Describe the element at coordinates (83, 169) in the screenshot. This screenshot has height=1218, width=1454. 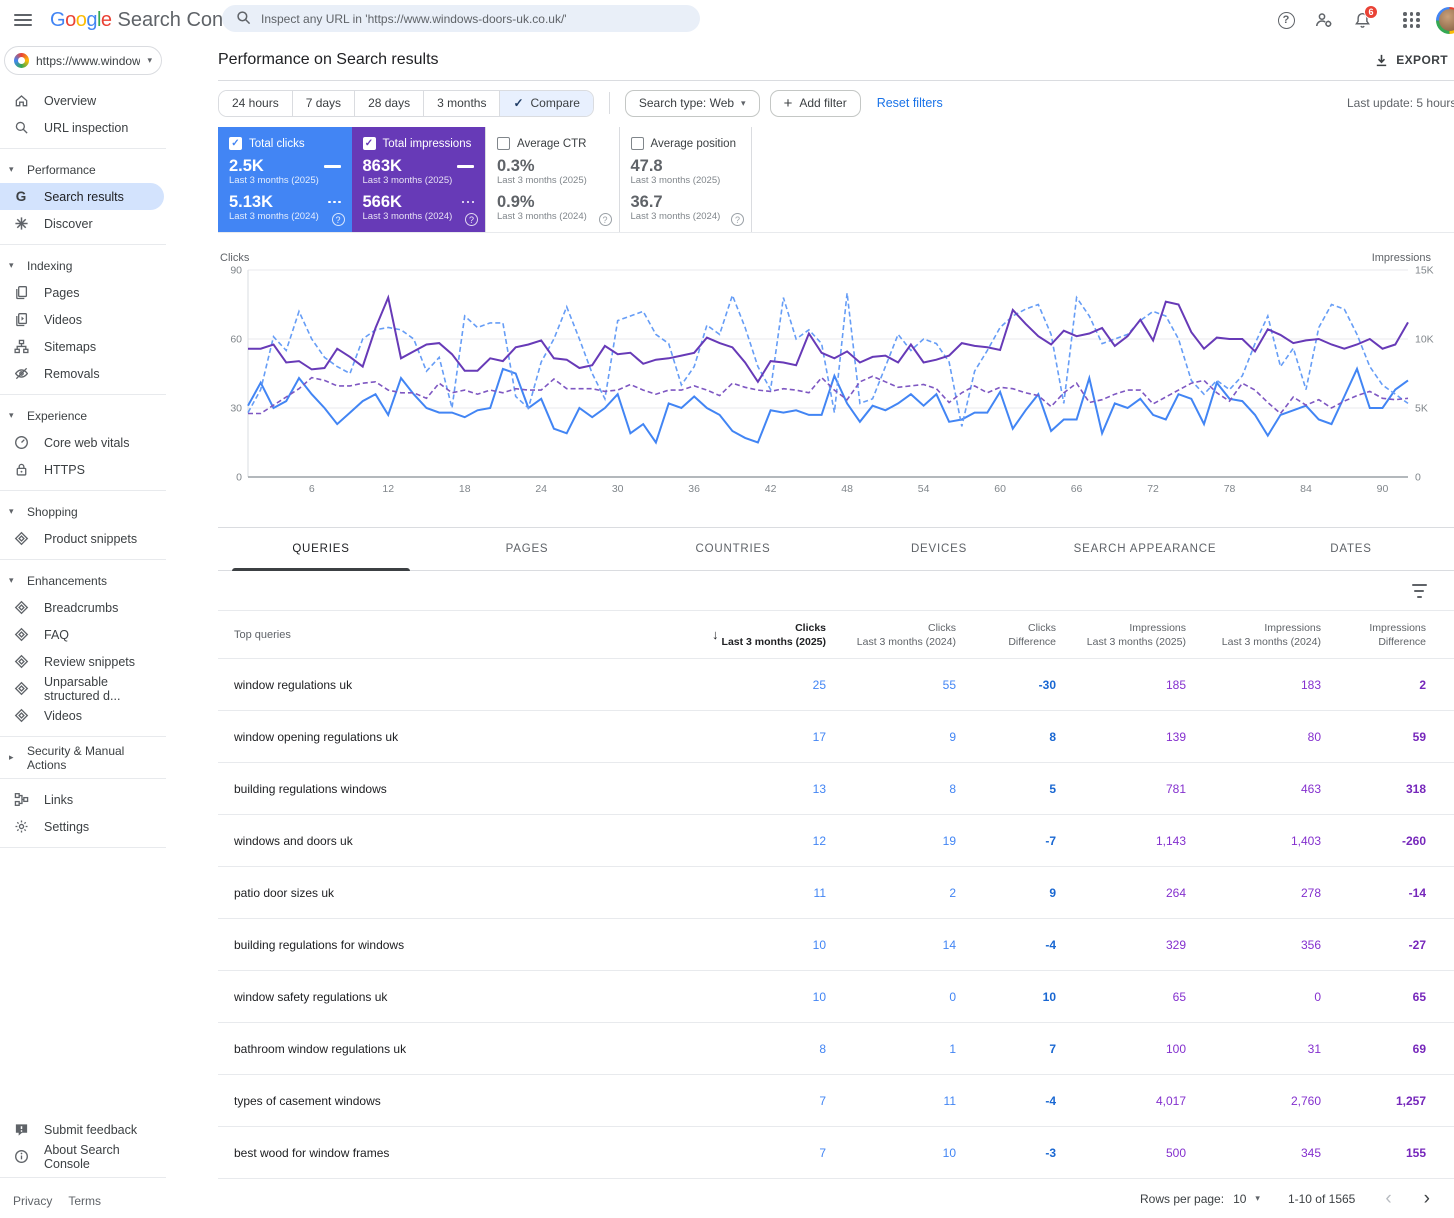
I see `sidebar-section-performance: ▾ Performance` at that location.